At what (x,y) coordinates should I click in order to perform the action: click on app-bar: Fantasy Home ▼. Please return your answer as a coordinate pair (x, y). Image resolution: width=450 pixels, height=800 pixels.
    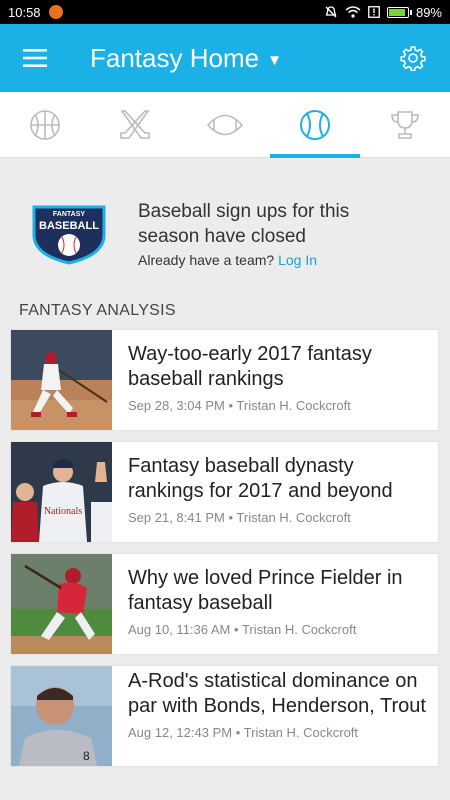
    Looking at the image, I should click on (225, 58).